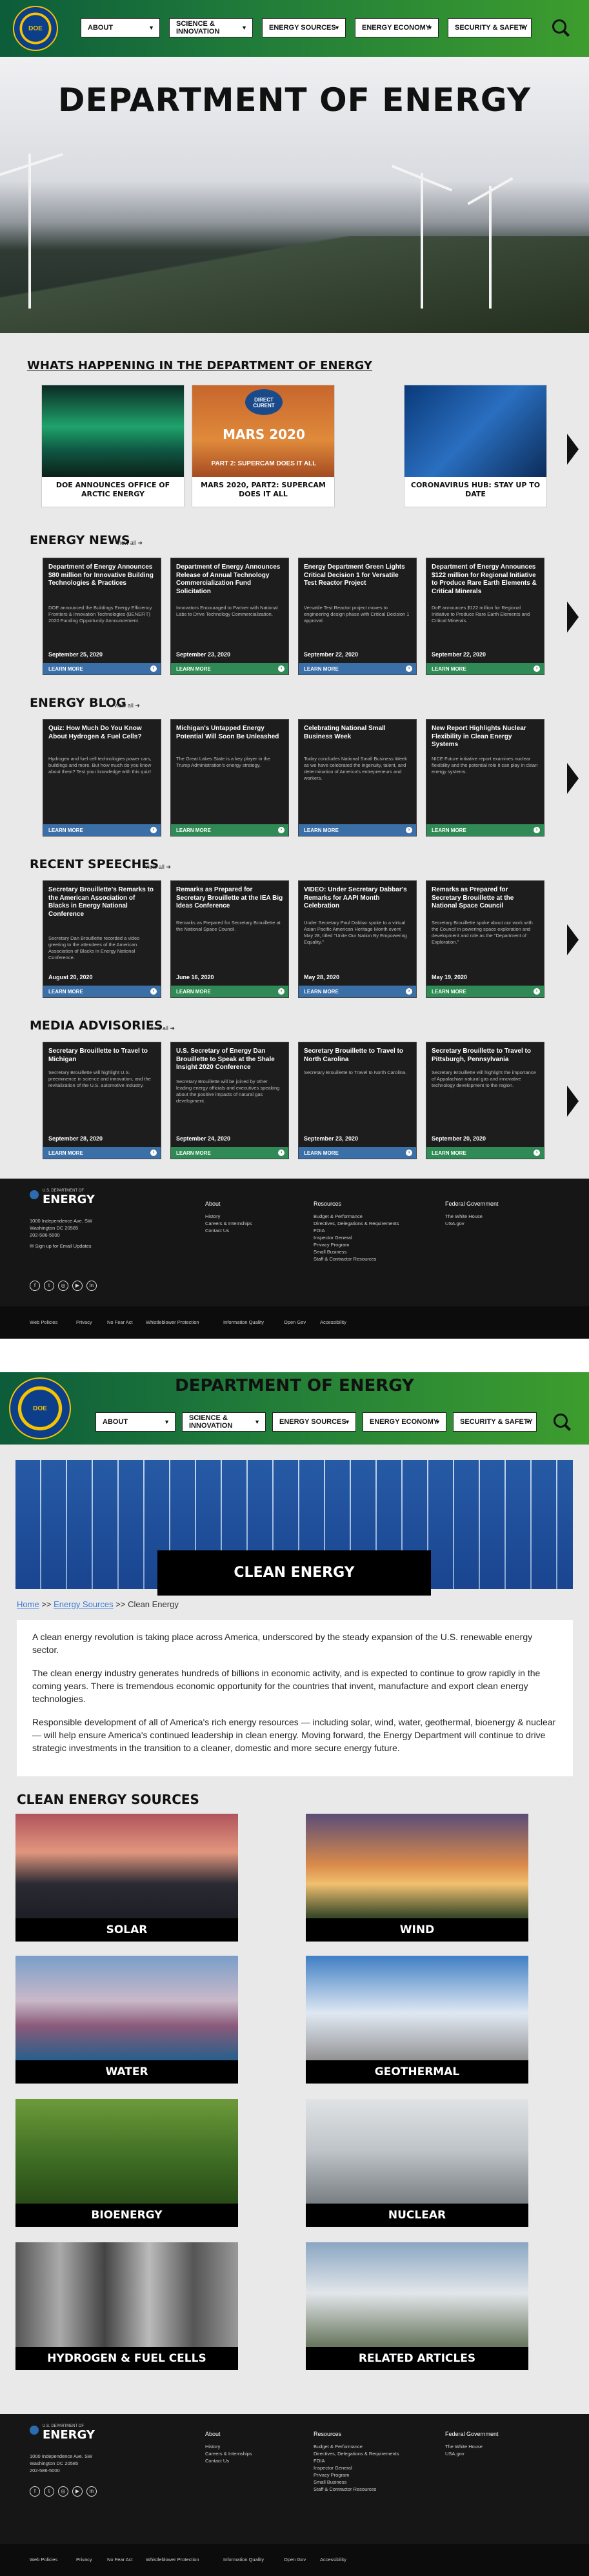 This screenshot has width=589, height=2576. Describe the element at coordinates (417, 2163) in the screenshot. I see `tile-nuclear: NUCLEAR` at that location.